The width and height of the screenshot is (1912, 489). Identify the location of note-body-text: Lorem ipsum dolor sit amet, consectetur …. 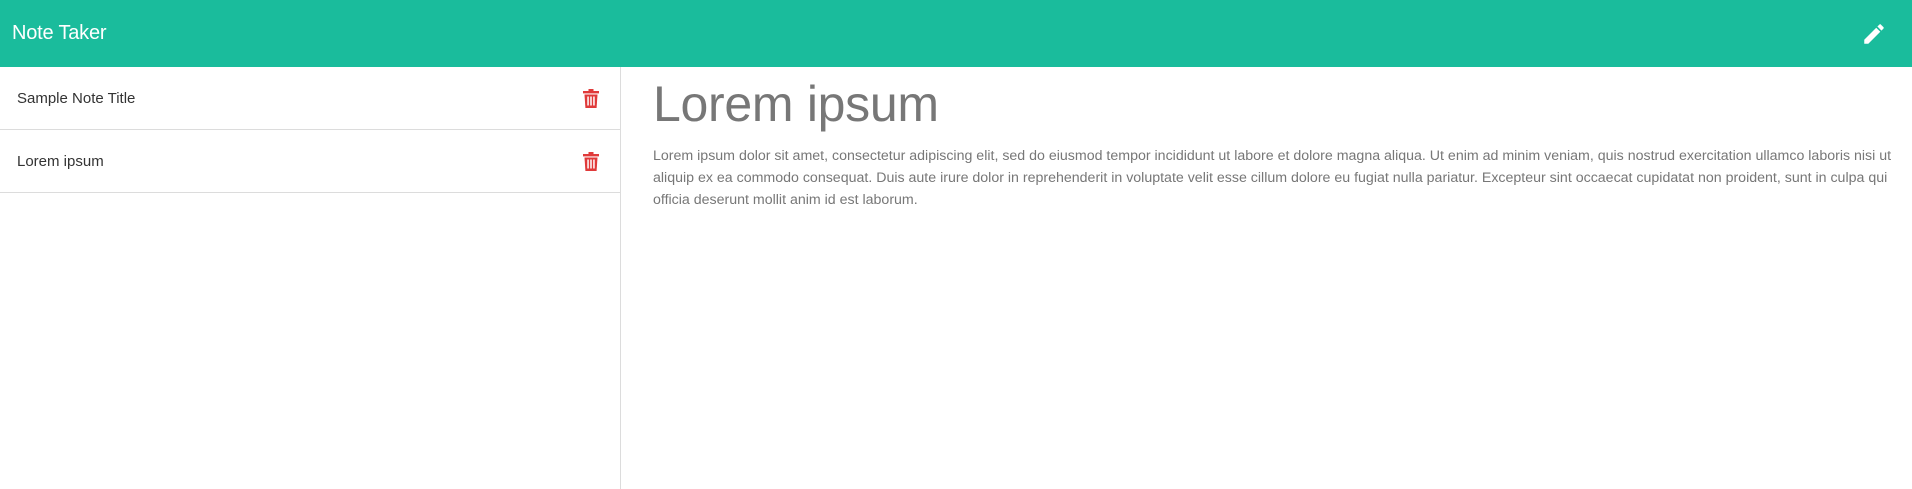
(1273, 178).